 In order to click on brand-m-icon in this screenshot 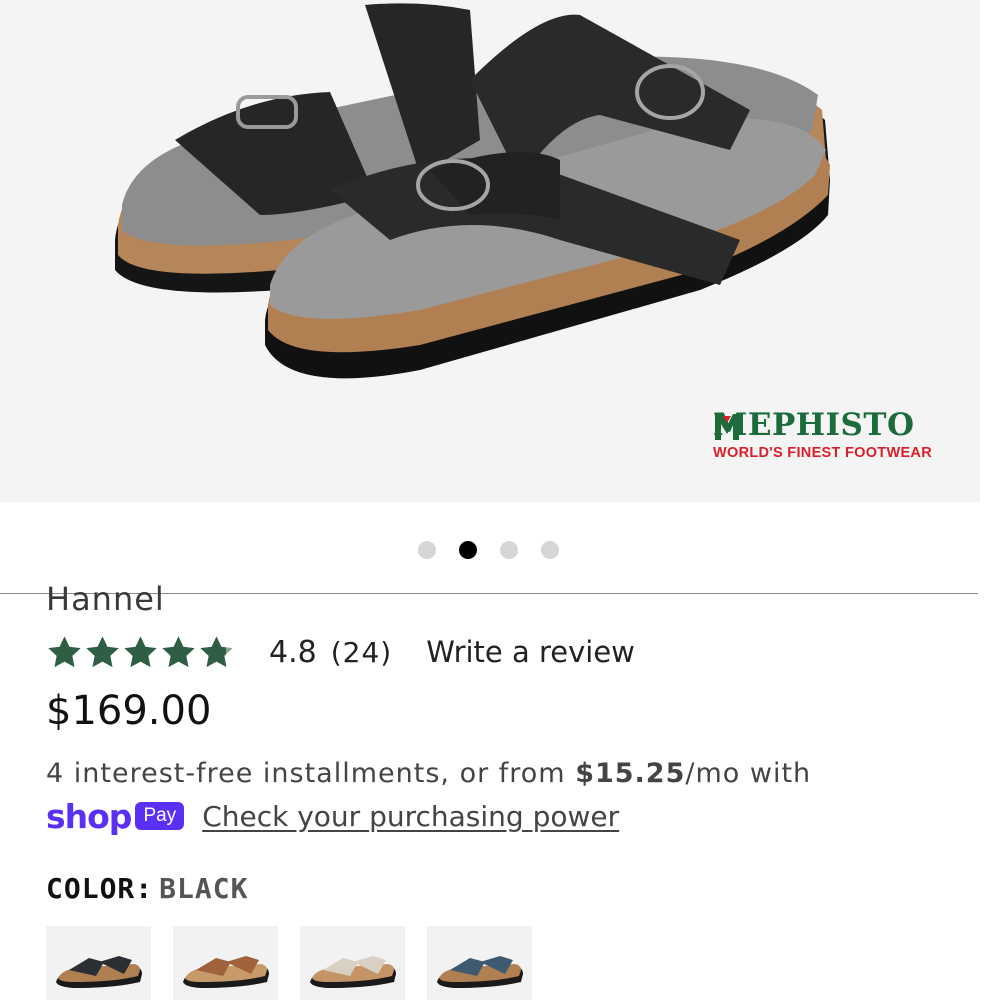, I will do `click(727, 427)`.